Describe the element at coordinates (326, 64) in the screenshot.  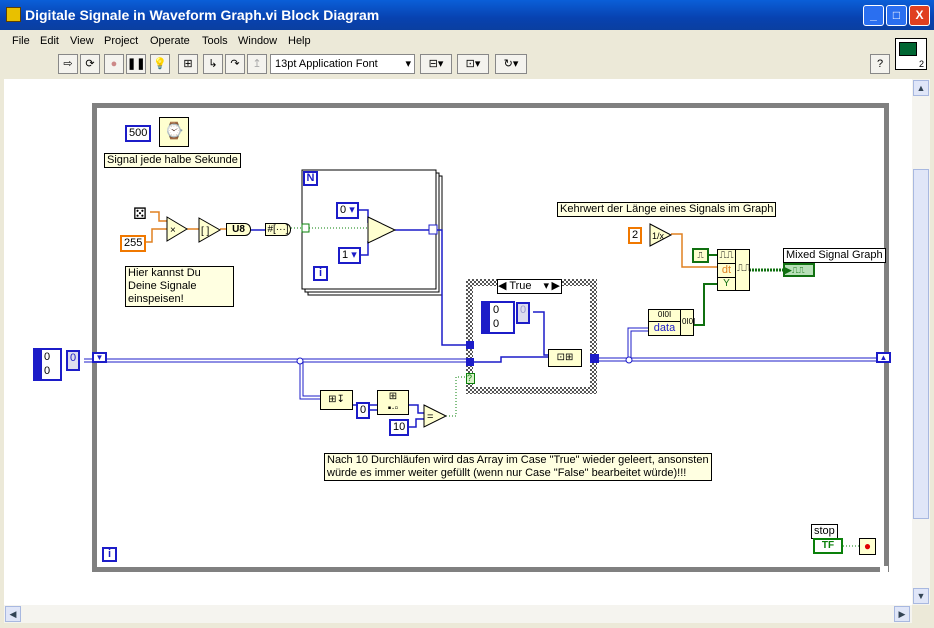
I see `font-select-value: 13pt Application Font` at that location.